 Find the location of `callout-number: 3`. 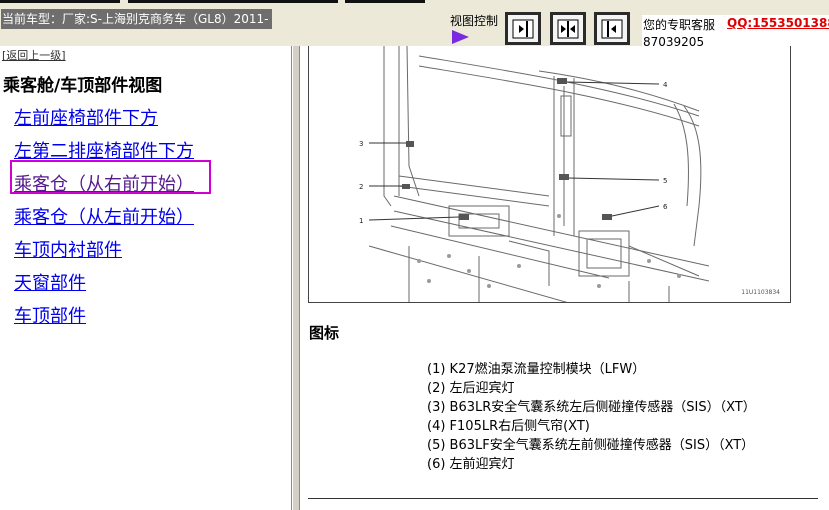

callout-number: 3 is located at coordinates (361, 144).